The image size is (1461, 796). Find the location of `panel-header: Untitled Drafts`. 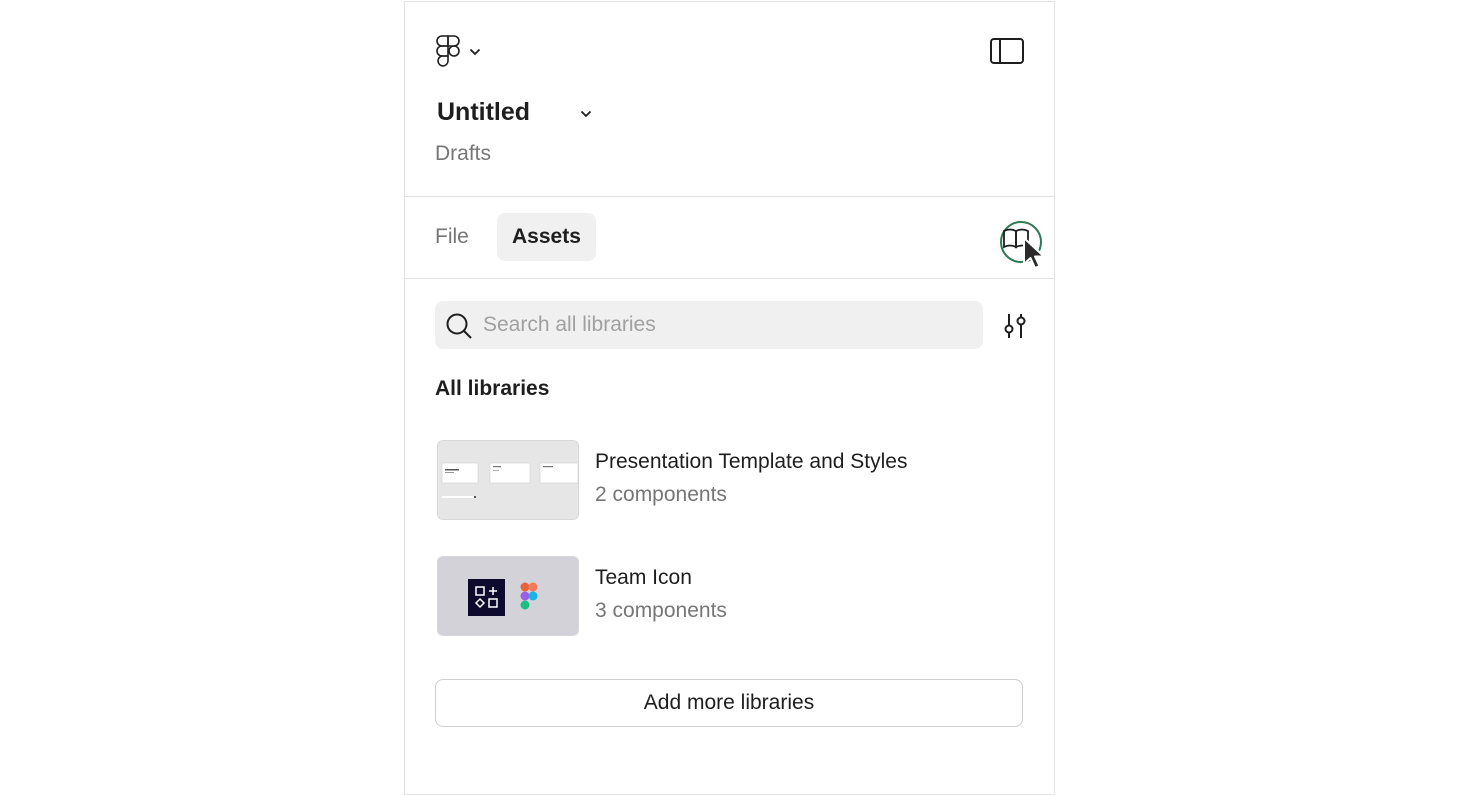

panel-header: Untitled Drafts is located at coordinates (729, 99).